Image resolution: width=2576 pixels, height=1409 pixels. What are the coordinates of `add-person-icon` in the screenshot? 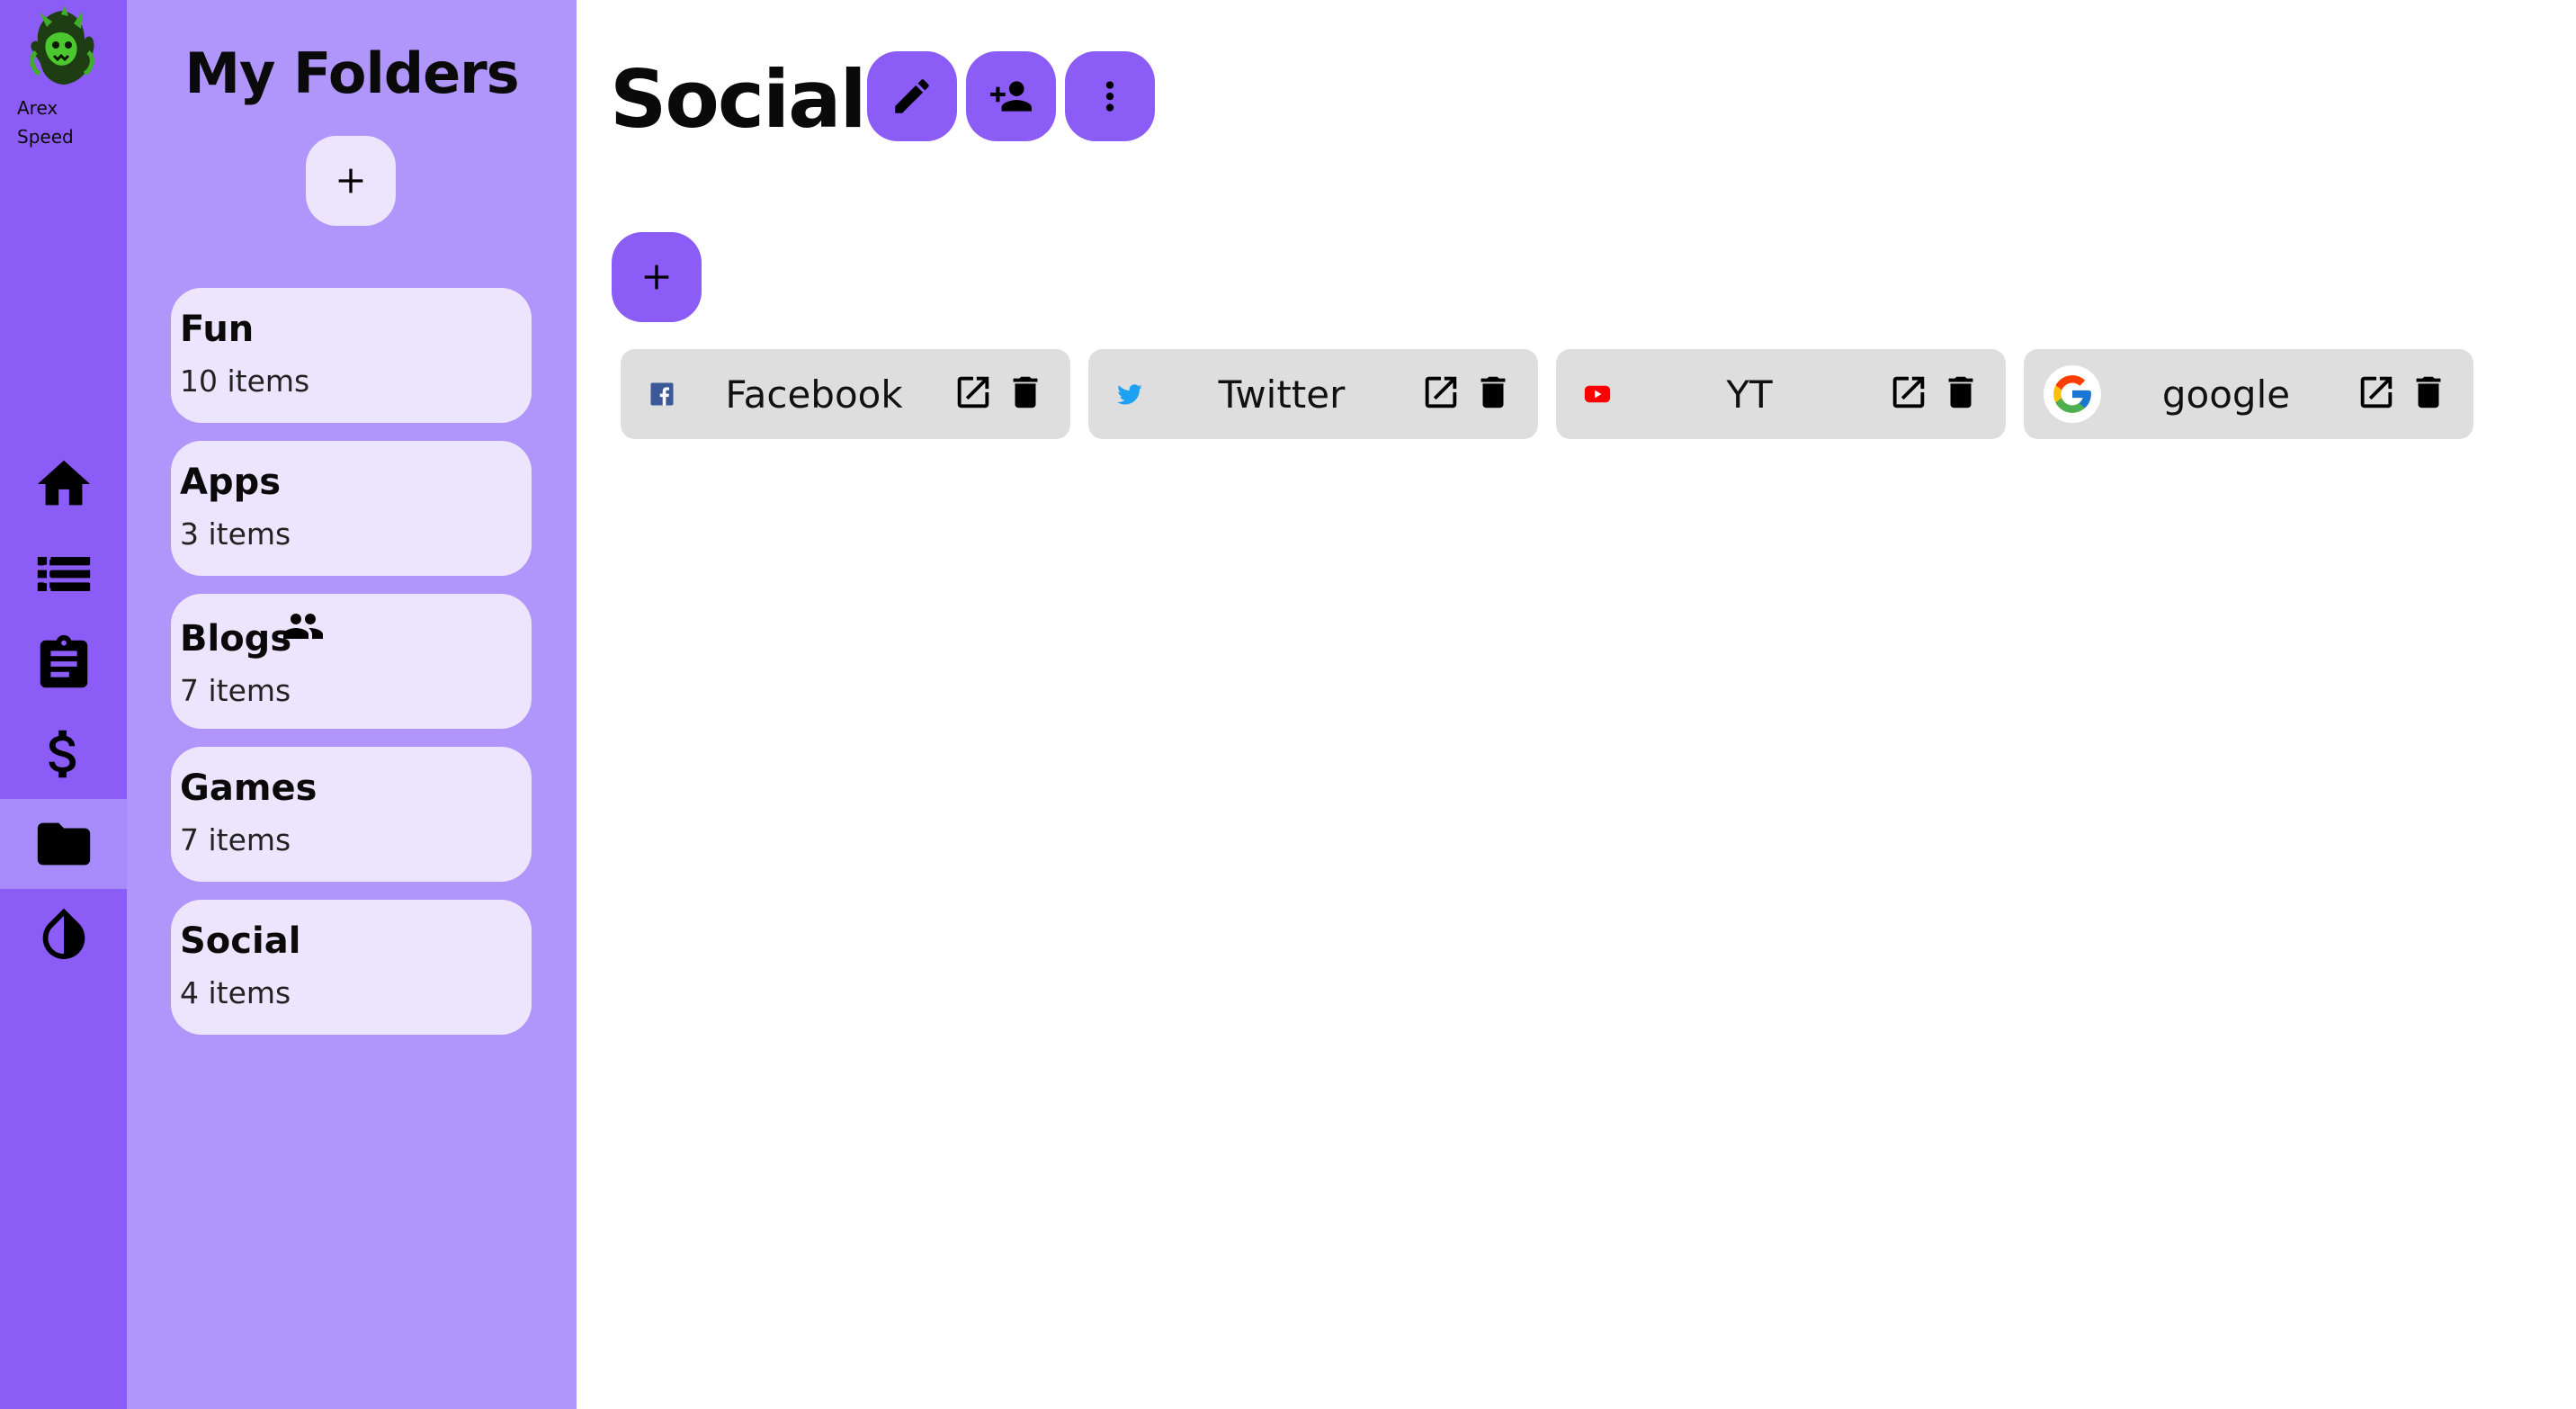 It's located at (1011, 96).